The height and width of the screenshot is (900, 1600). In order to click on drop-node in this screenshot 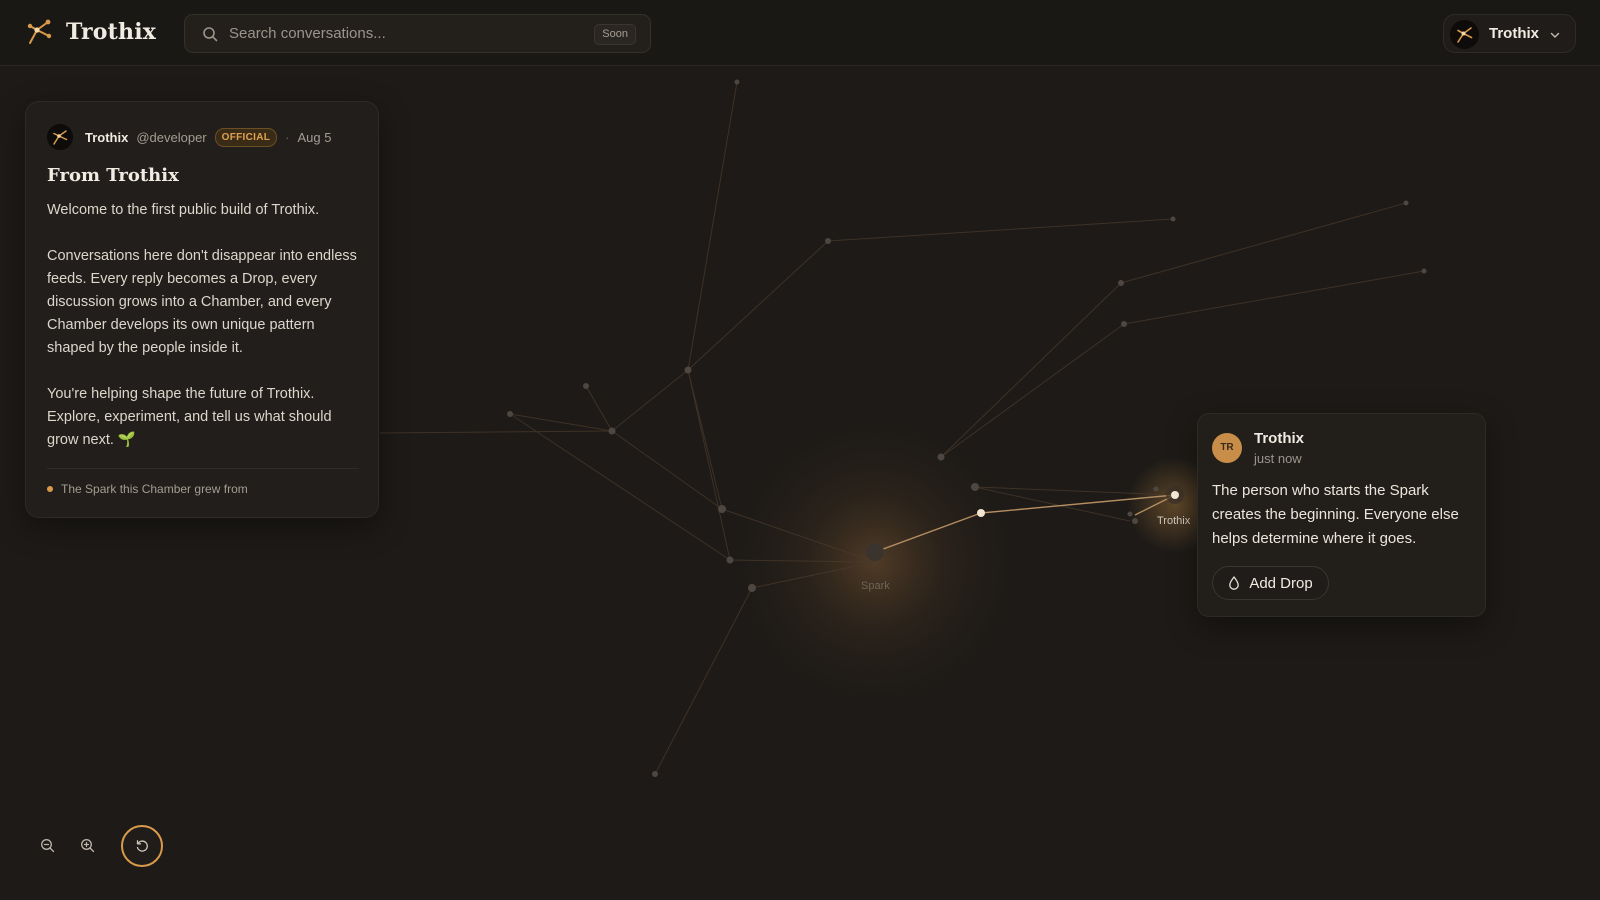, I will do `click(981, 513)`.